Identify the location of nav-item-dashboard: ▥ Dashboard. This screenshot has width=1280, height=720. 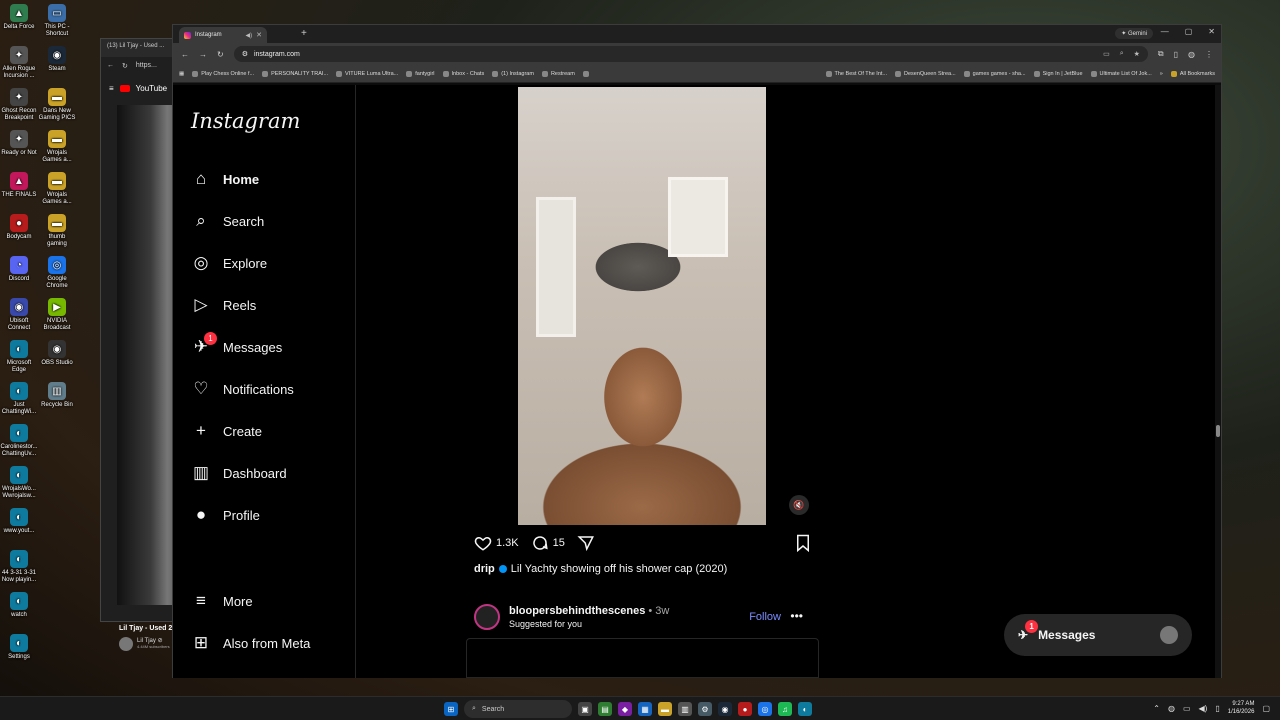
(239, 473).